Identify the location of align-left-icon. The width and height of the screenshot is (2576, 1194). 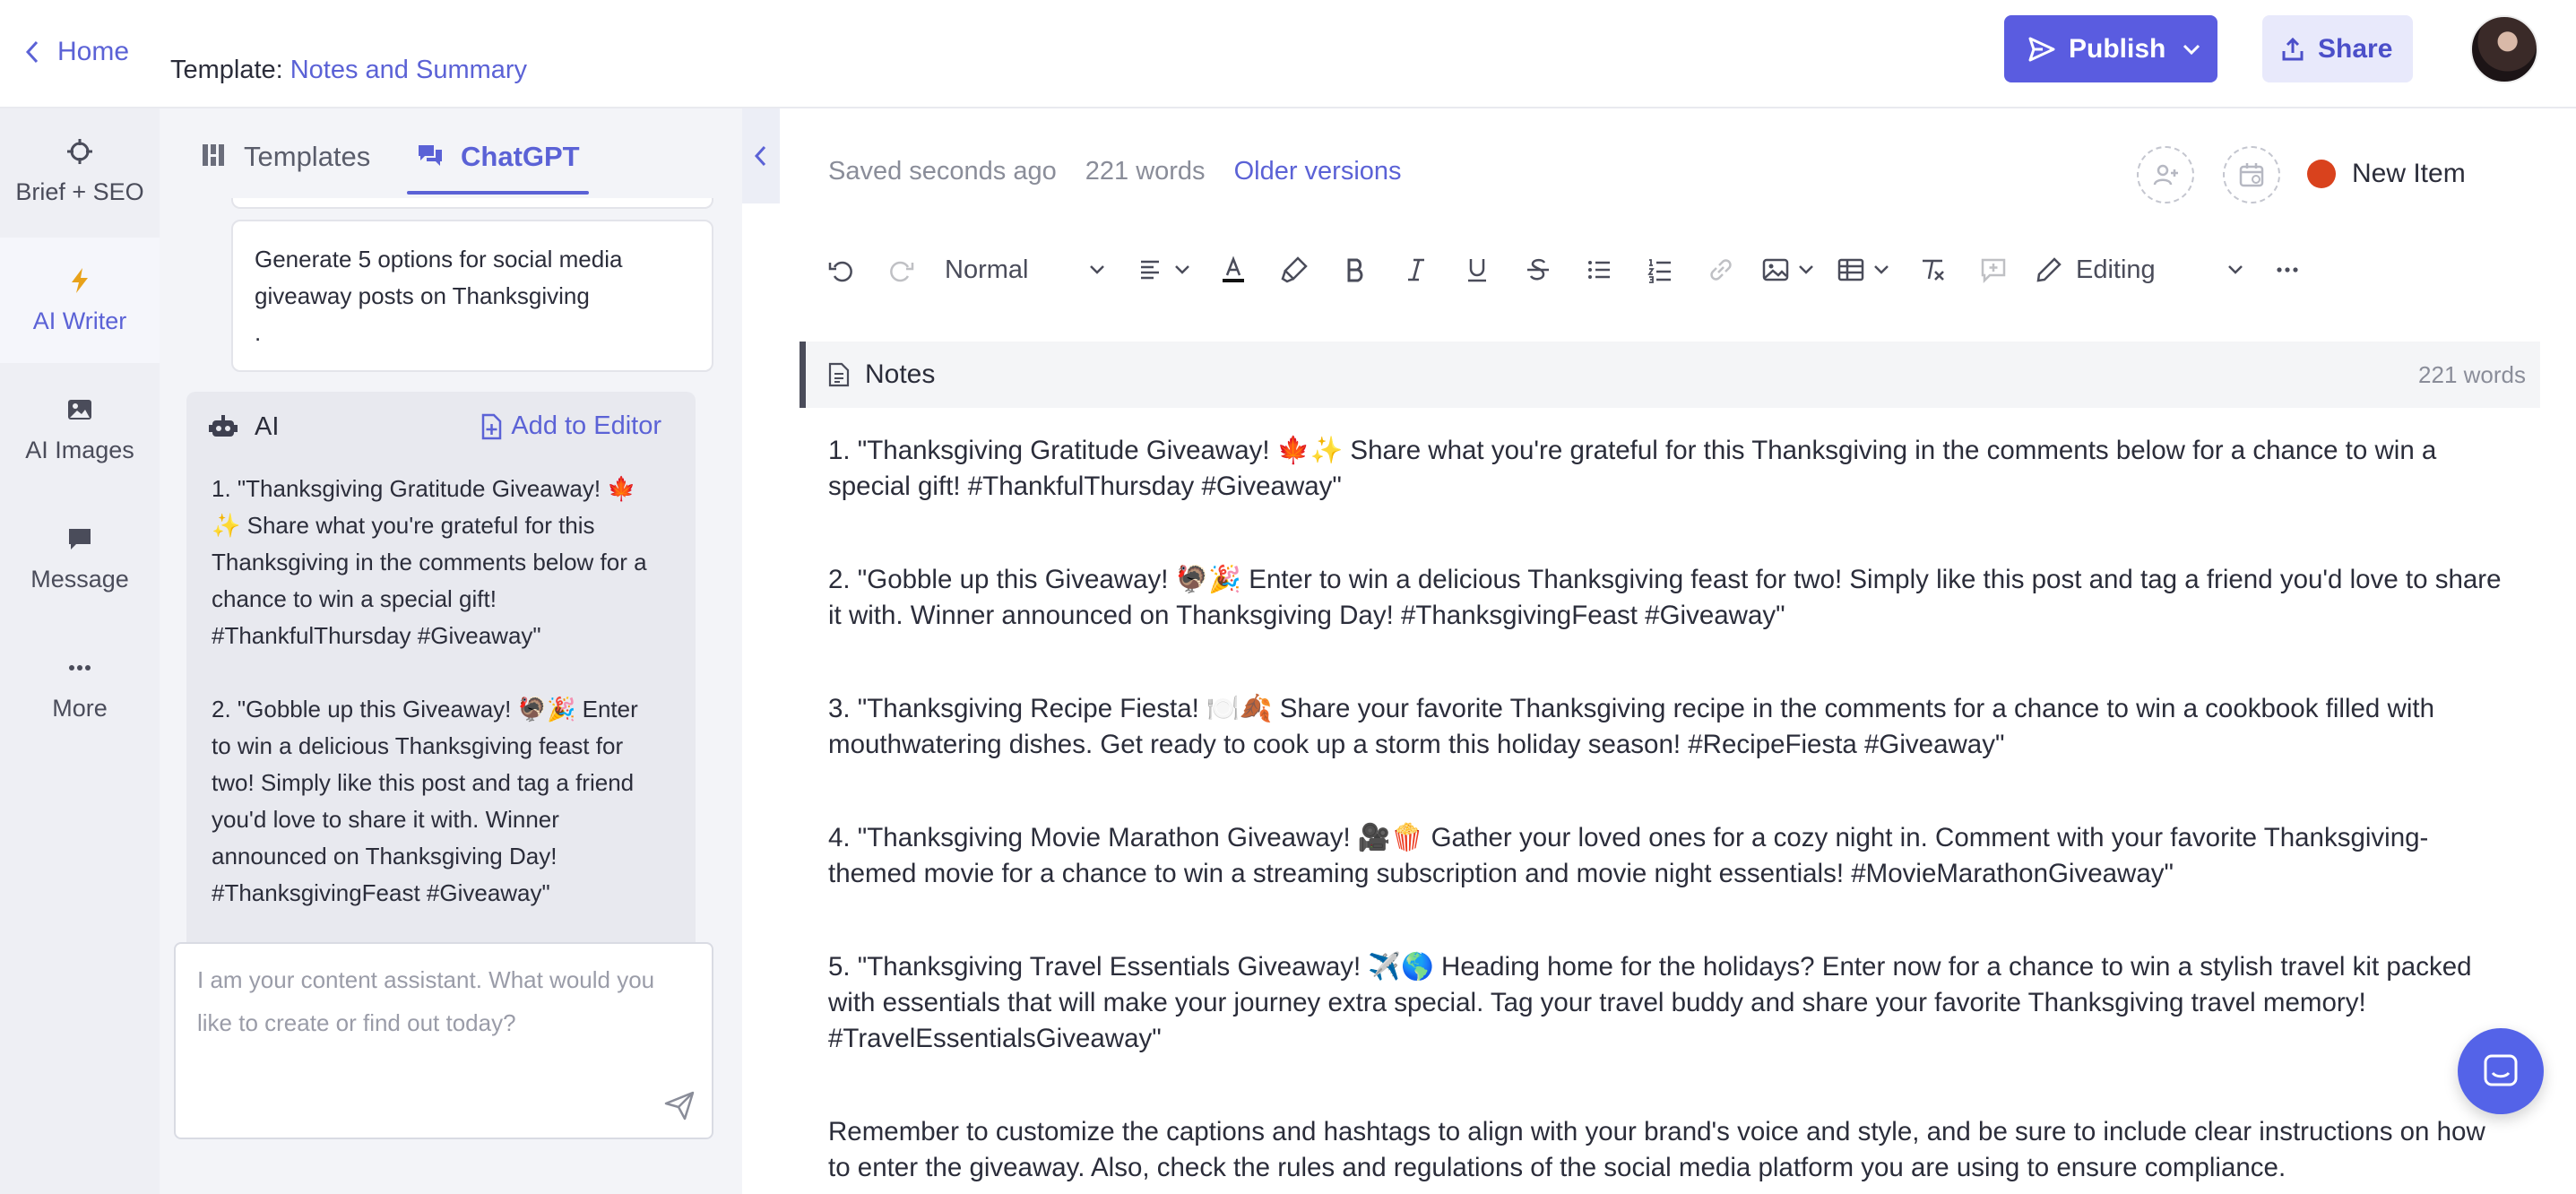
(1150, 270).